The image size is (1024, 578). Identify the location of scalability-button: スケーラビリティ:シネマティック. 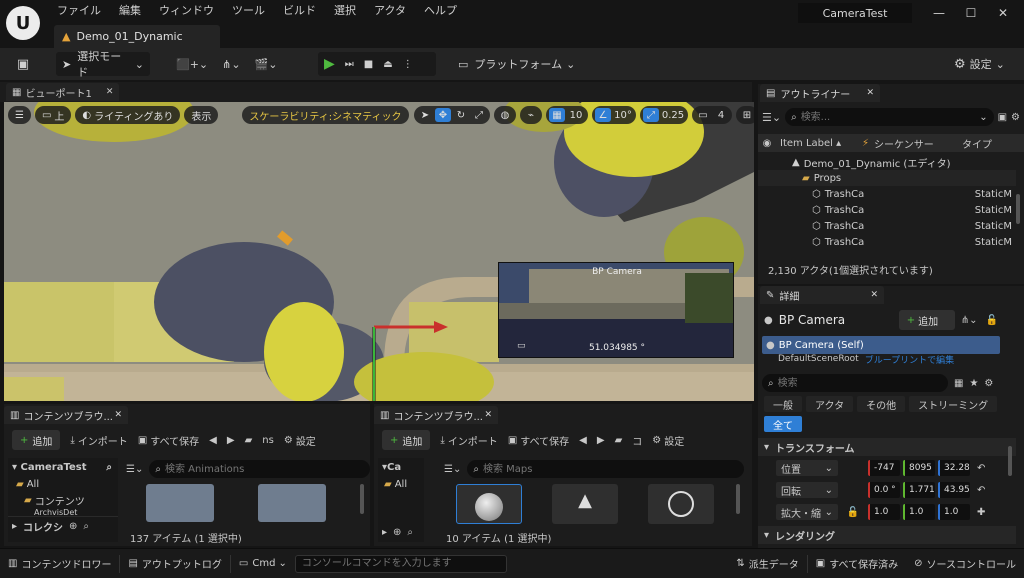
(325, 115).